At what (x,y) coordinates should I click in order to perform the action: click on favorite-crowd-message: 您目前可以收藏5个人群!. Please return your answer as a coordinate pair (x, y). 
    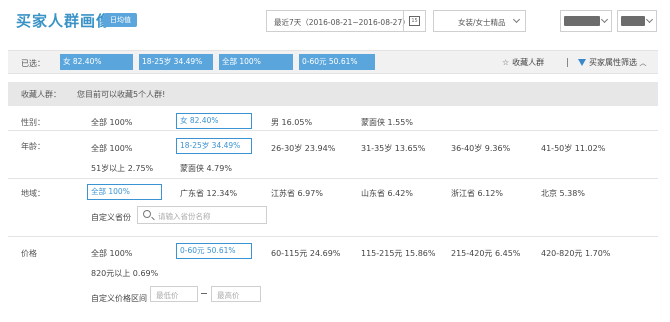
    Looking at the image, I should click on (121, 94).